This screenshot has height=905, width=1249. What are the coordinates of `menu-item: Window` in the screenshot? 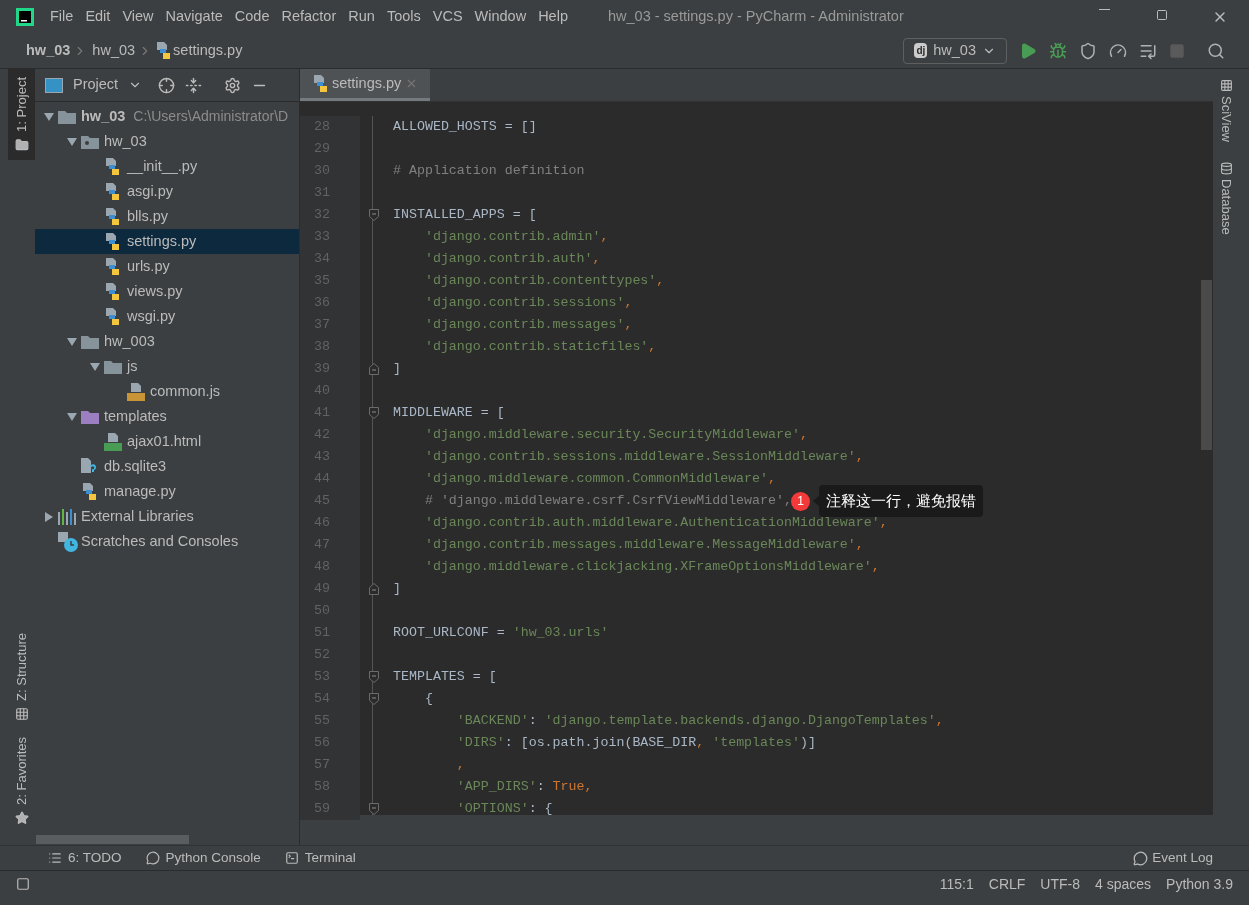 It's located at (500, 16).